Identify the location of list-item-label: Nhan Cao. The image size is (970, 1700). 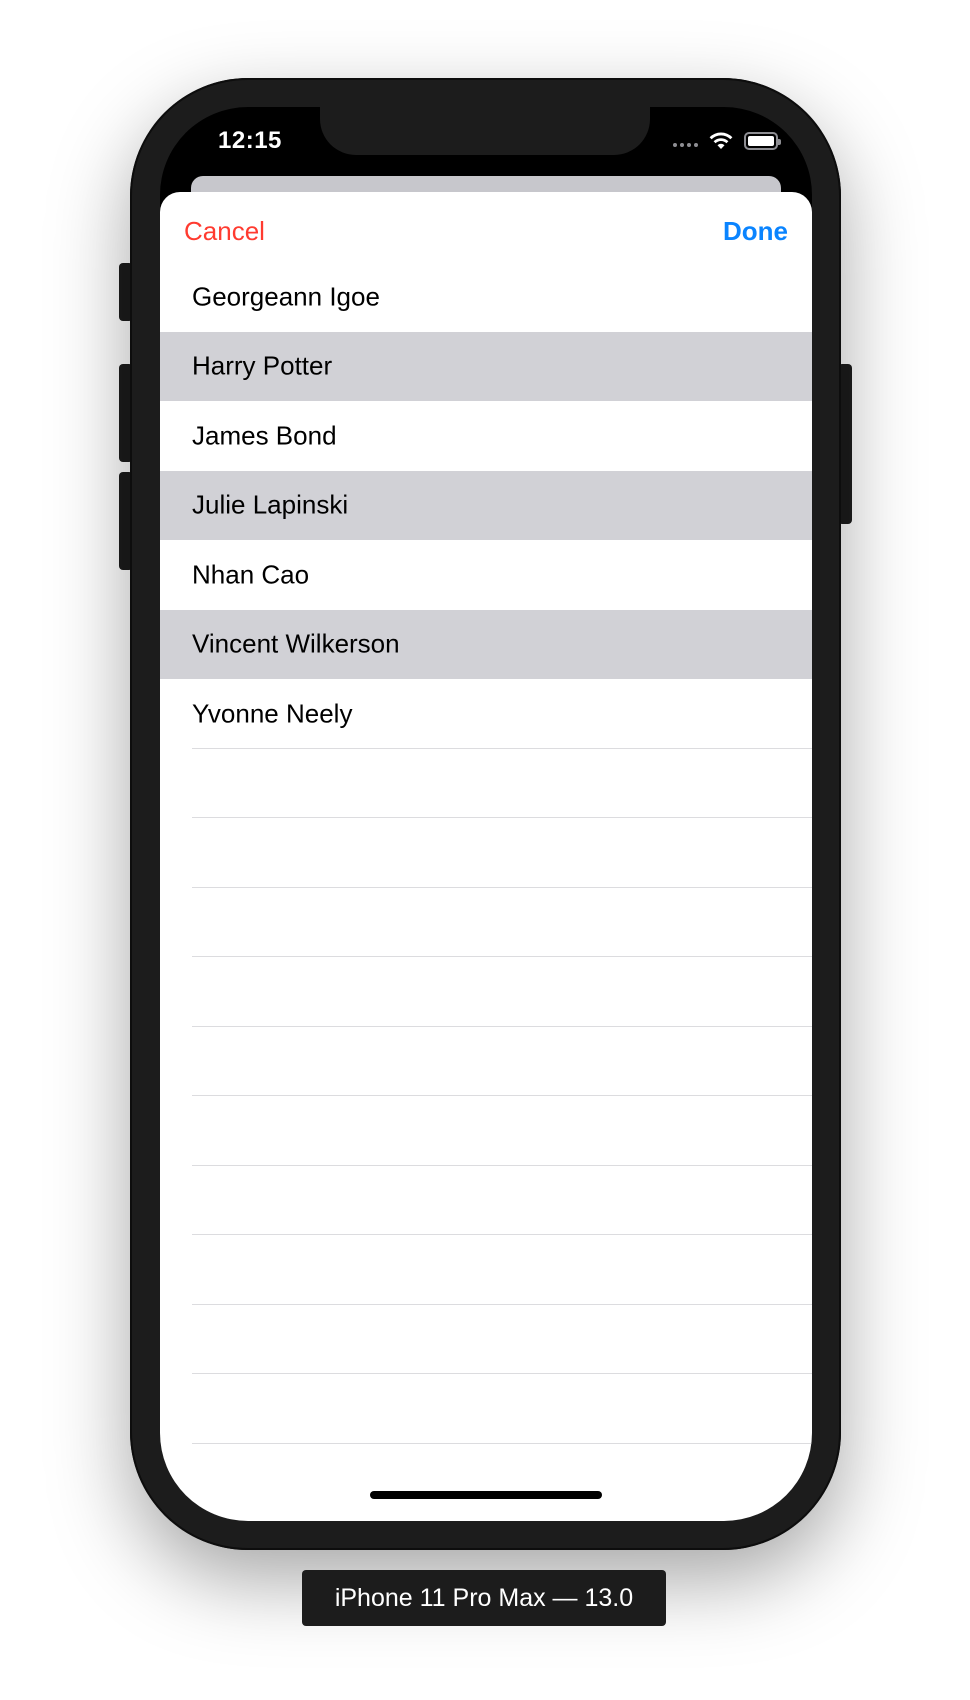
(251, 574).